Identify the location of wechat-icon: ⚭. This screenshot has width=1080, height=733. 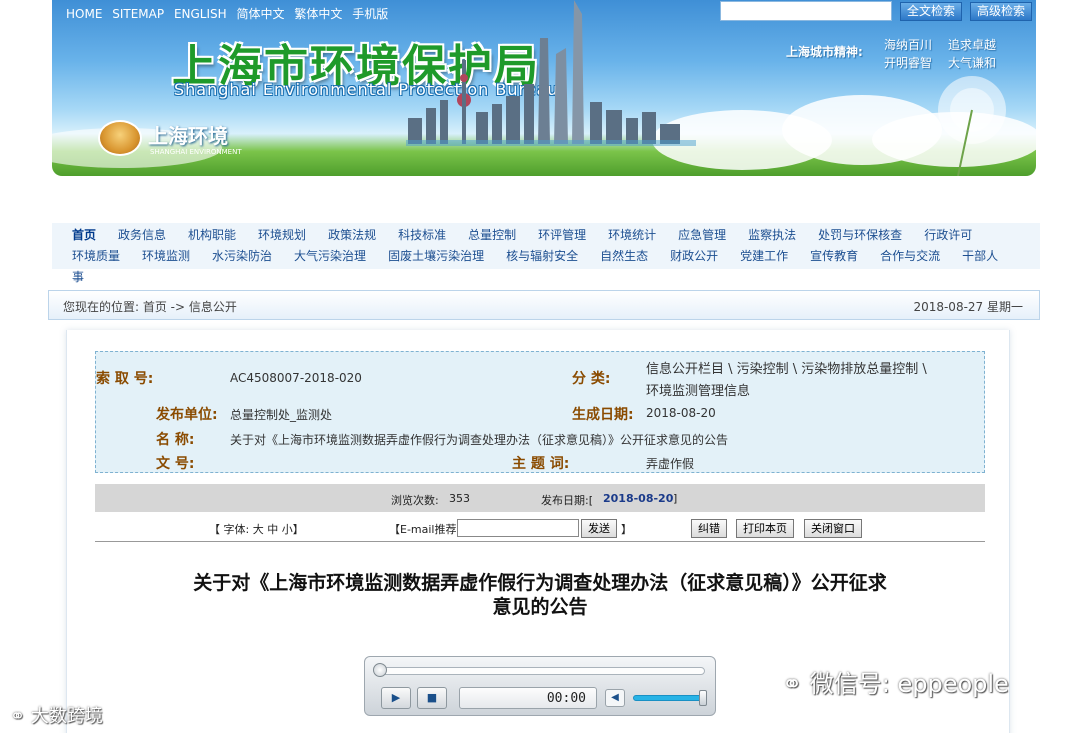
(792, 684).